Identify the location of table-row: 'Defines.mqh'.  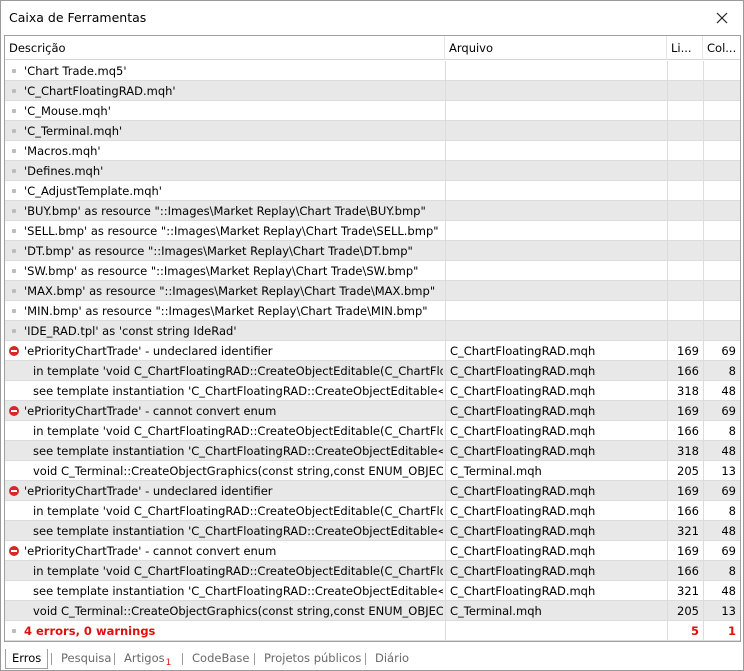
(372, 171).